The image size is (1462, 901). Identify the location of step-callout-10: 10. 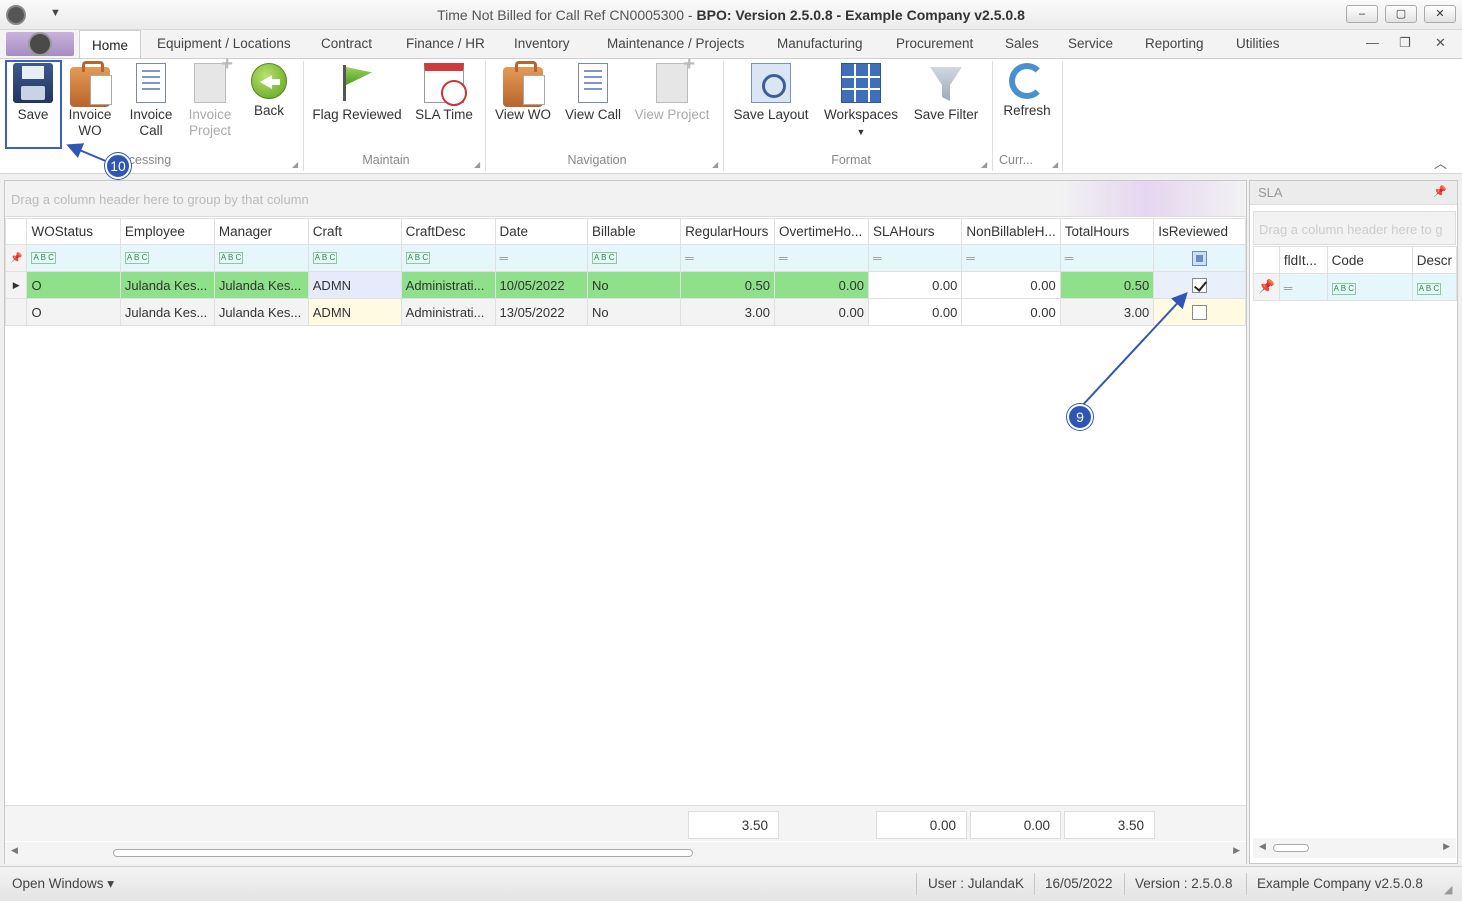
(118, 166).